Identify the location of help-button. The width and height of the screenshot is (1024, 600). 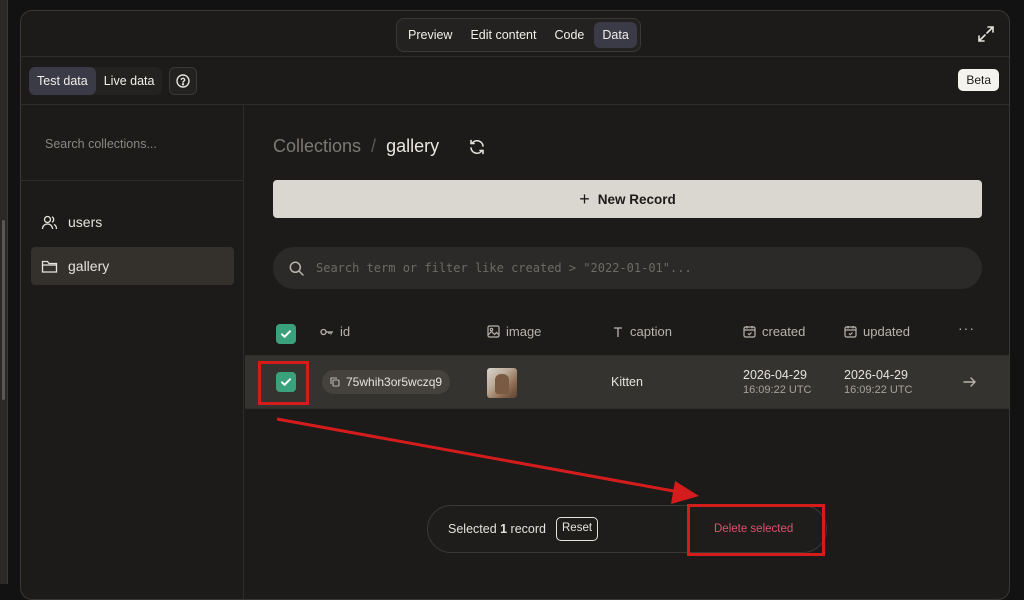
(183, 81).